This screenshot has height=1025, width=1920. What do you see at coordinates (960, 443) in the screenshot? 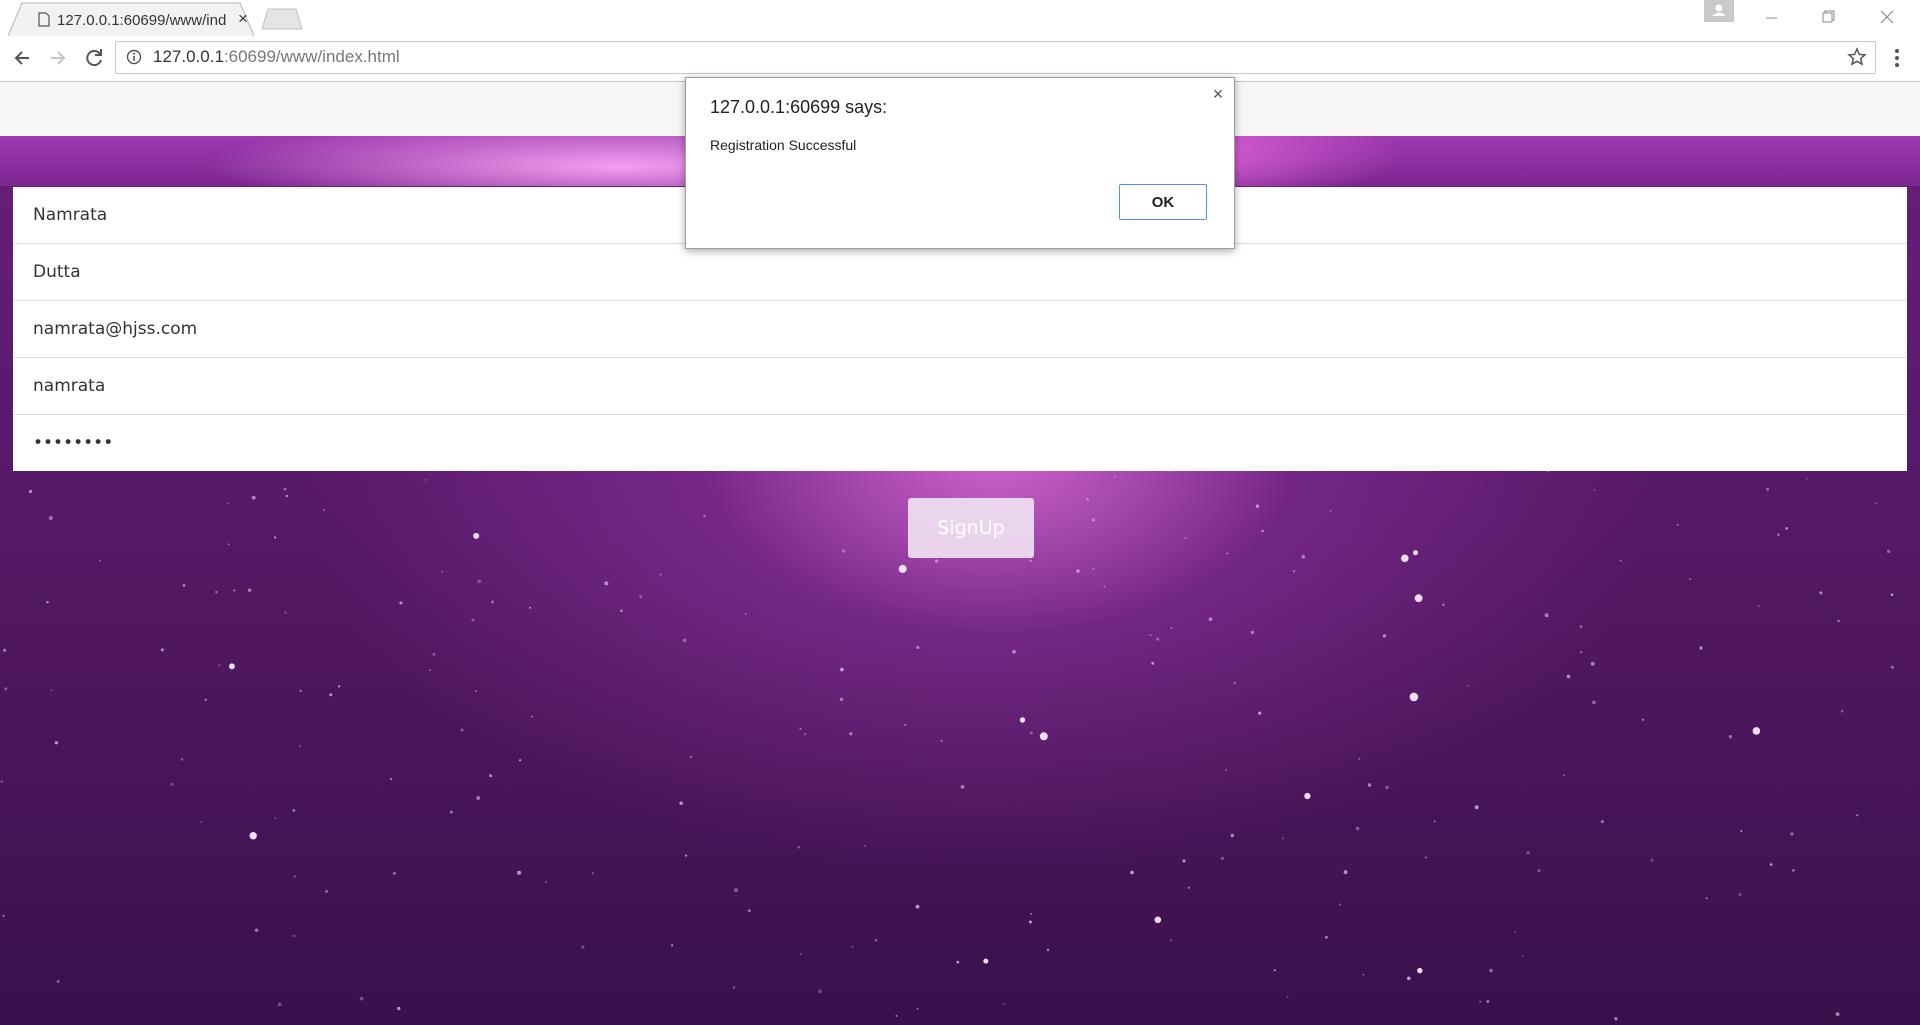
I see `password-field` at bounding box center [960, 443].